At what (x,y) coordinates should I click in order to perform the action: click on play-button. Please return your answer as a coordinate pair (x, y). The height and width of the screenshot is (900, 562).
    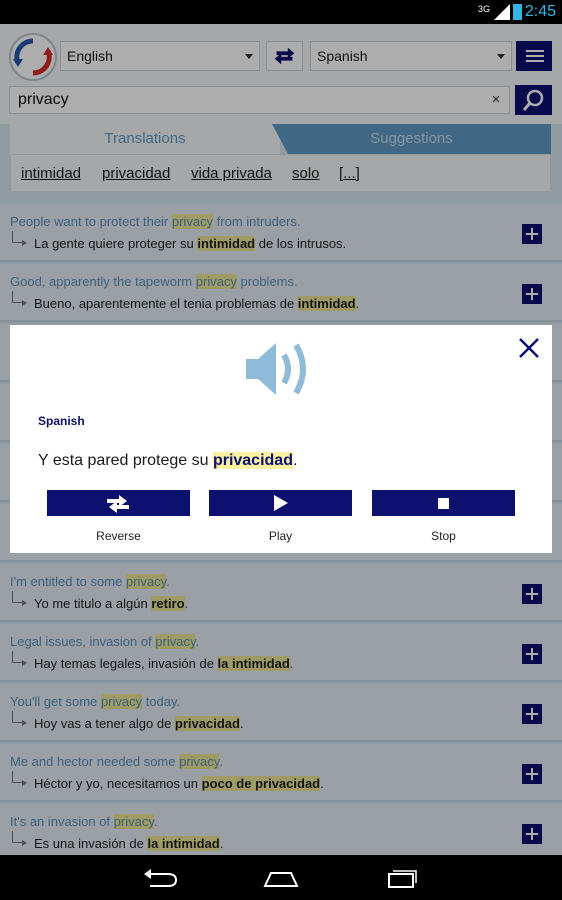
    Looking at the image, I should click on (280, 503).